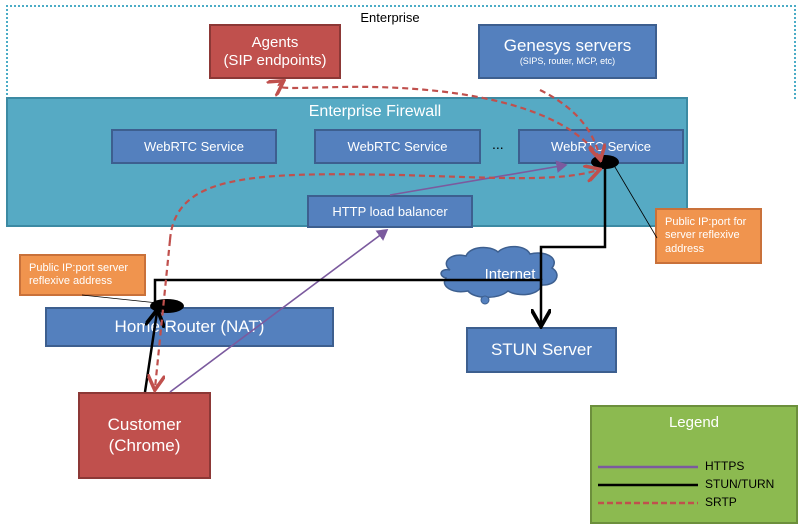  Describe the element at coordinates (478, 178) in the screenshot. I see `https-lb-to-webrtc` at that location.